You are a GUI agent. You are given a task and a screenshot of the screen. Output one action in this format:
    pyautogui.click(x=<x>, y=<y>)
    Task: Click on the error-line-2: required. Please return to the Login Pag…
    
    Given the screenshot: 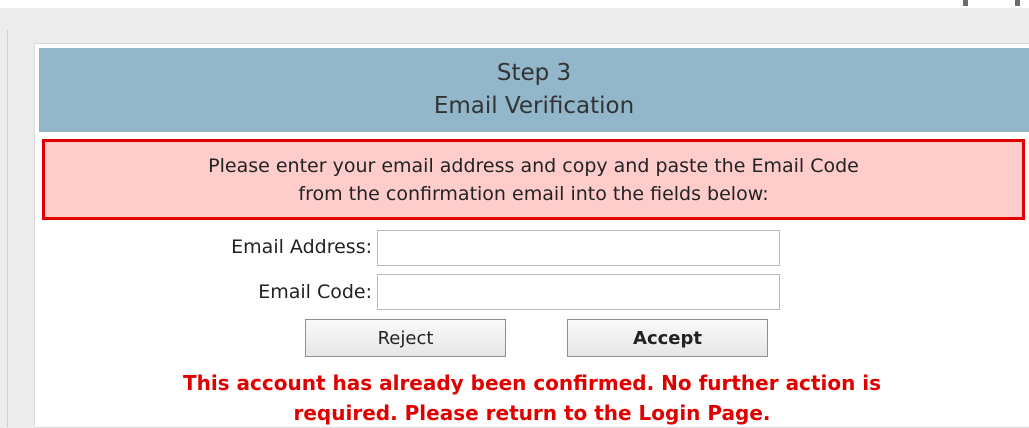 What is the action you would take?
    pyautogui.click(x=532, y=413)
    